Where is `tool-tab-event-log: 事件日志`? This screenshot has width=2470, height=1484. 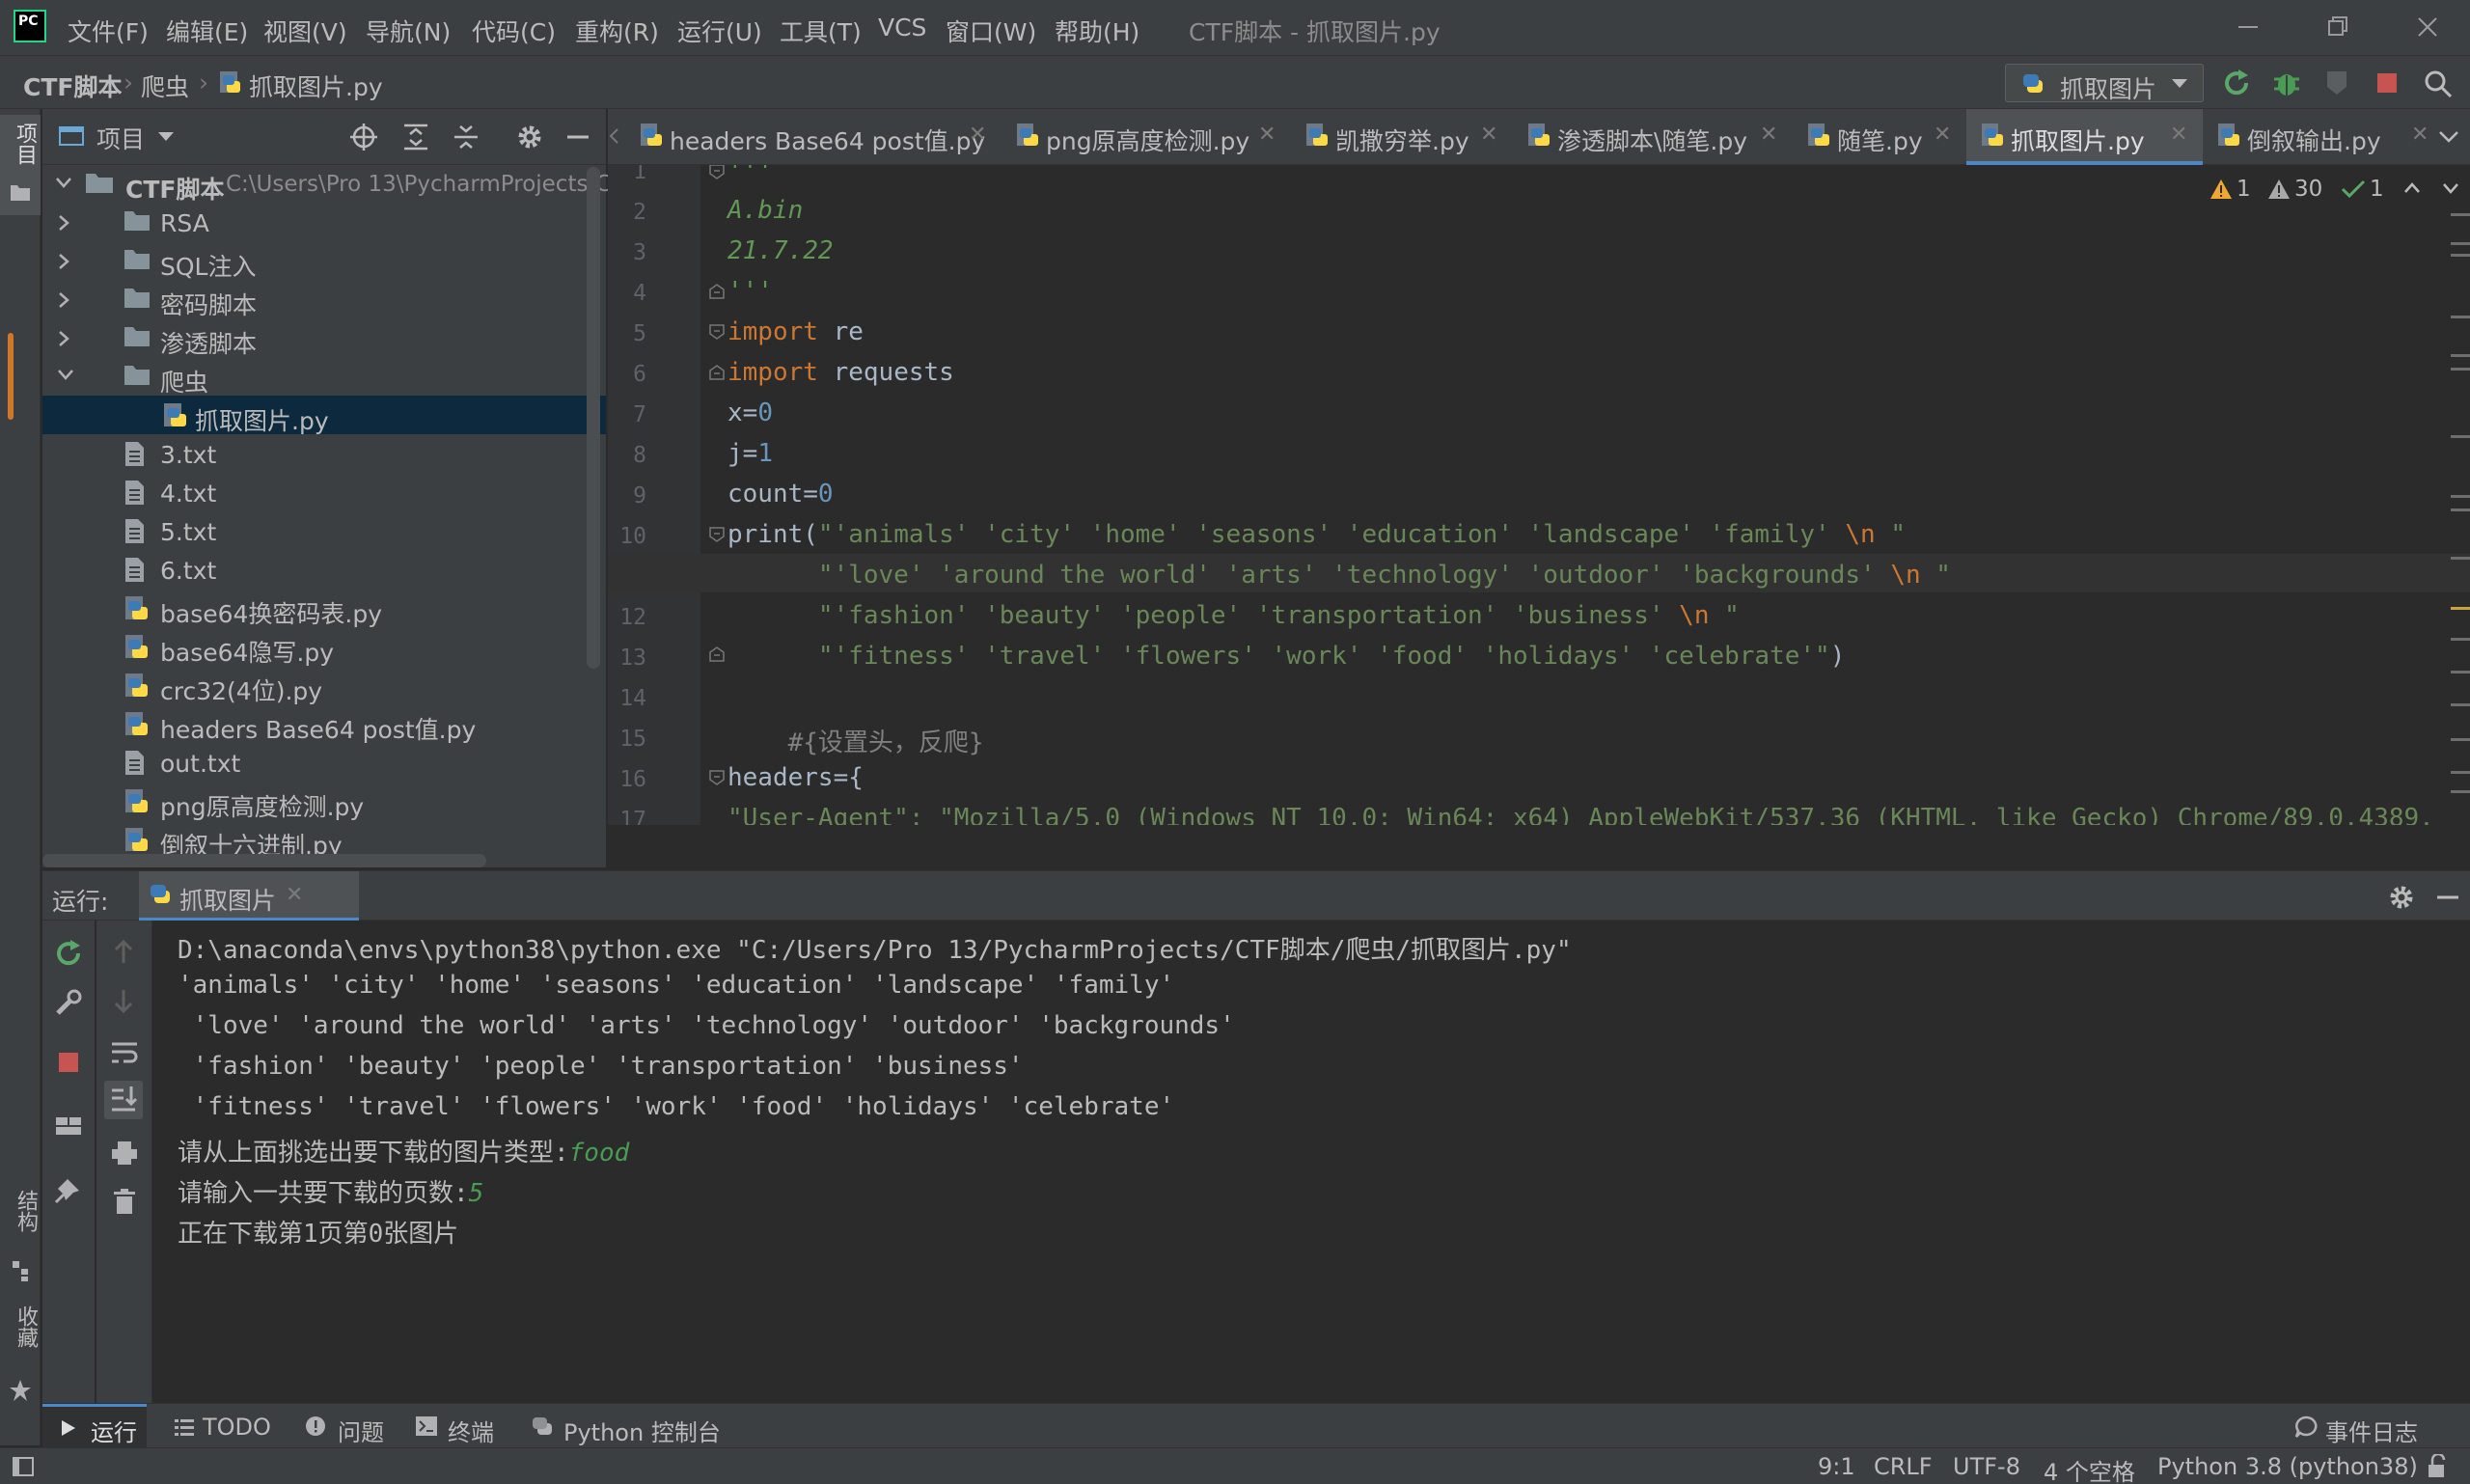
tool-tab-event-log: 事件日志 is located at coordinates (2371, 1430).